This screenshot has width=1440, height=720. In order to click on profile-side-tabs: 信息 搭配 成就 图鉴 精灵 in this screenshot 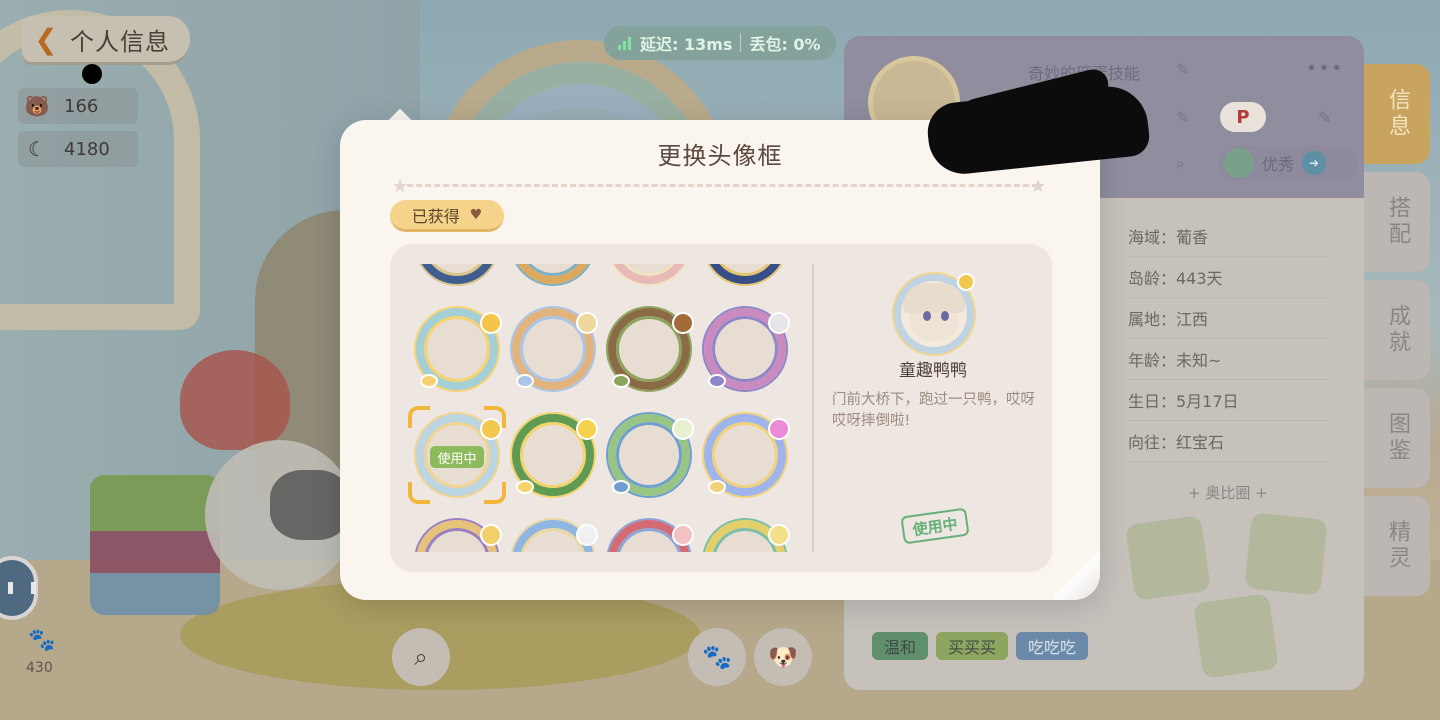, I will do `click(1398, 334)`.